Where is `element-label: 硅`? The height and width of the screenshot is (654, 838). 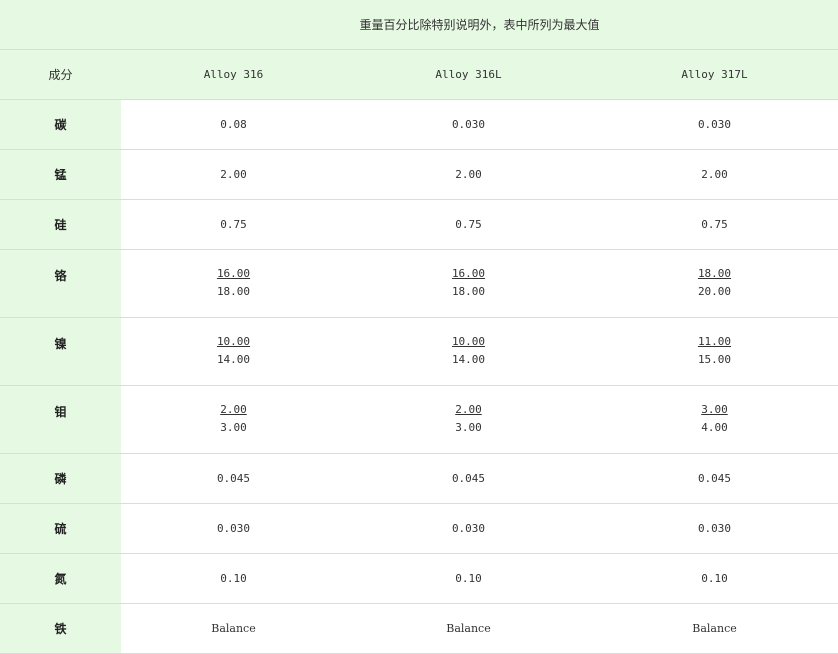
element-label: 硅 is located at coordinates (60, 224).